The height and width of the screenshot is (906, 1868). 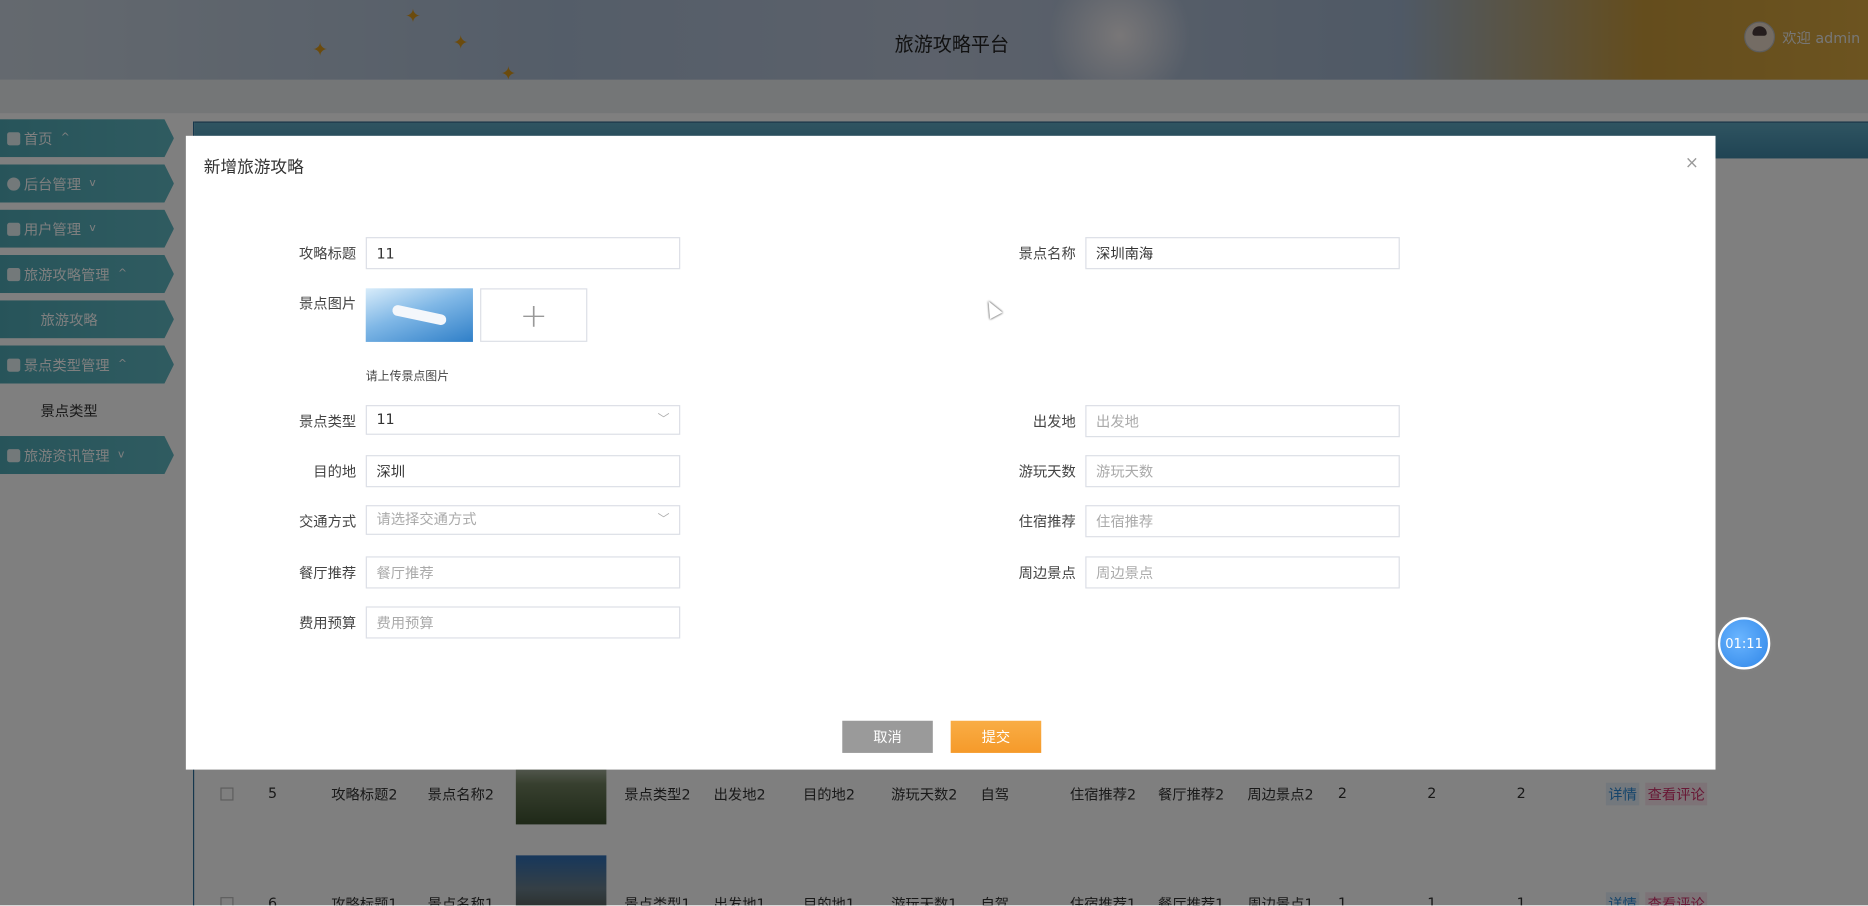 I want to click on days-input, so click(x=1242, y=471).